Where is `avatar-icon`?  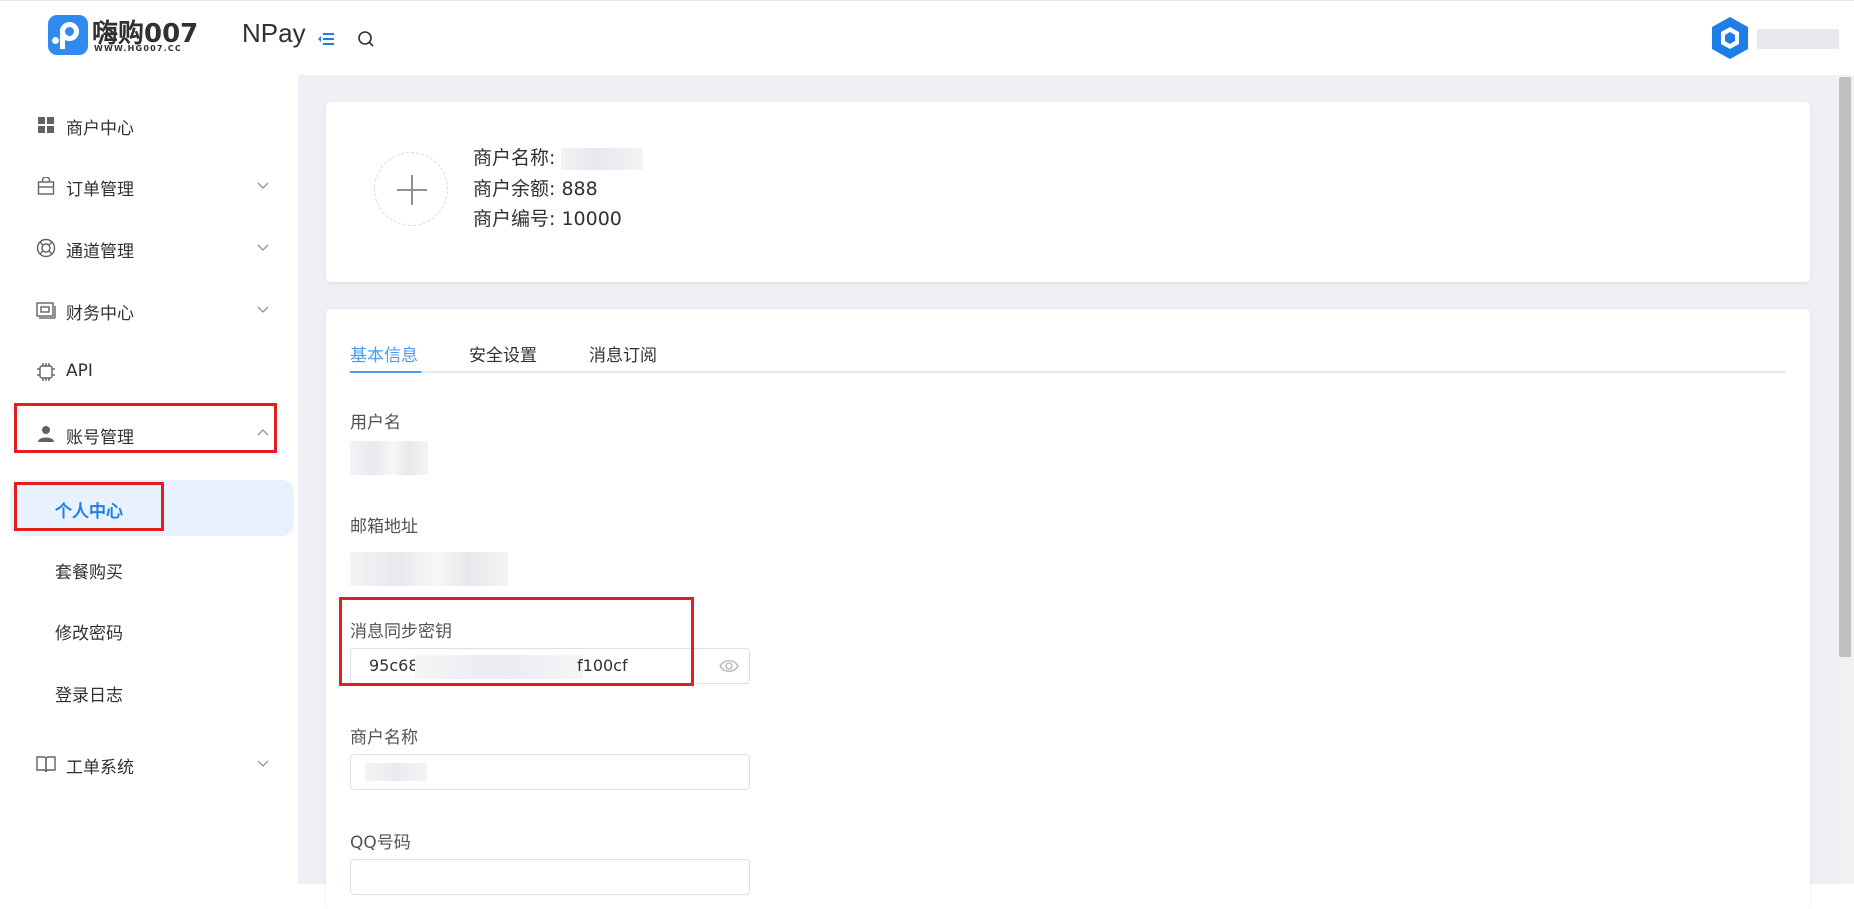
avatar-icon is located at coordinates (1730, 38).